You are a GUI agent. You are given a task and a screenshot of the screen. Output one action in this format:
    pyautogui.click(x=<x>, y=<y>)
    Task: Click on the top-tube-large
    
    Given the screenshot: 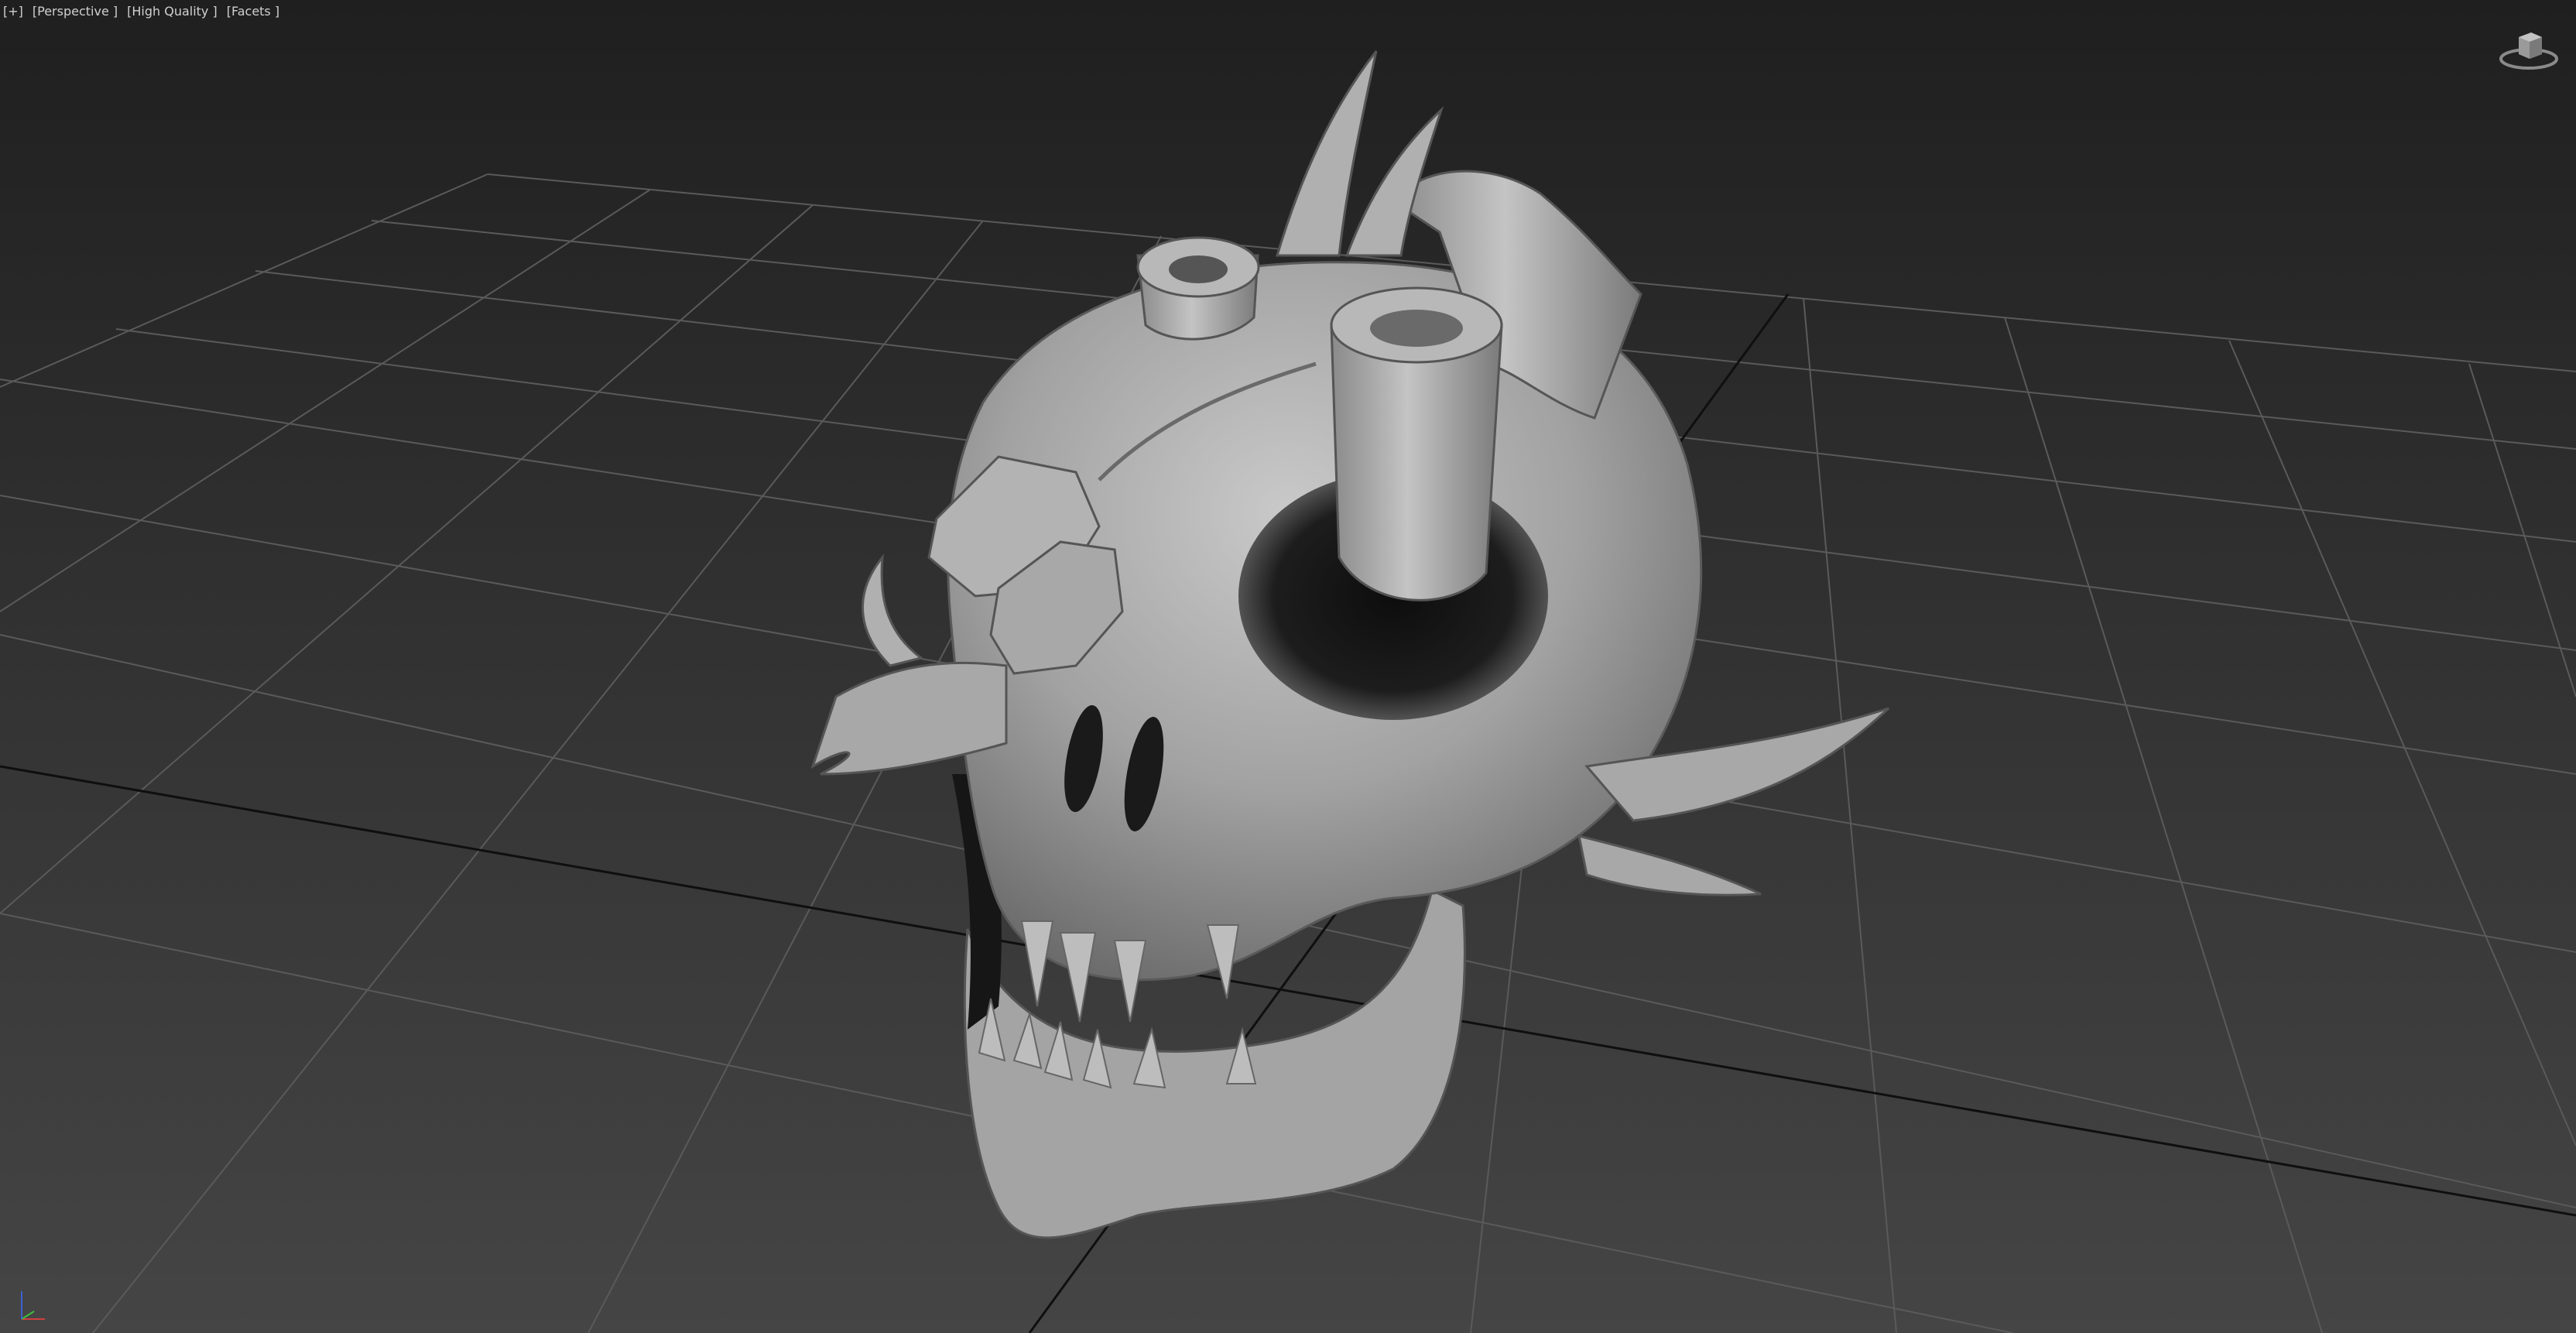 What is the action you would take?
    pyautogui.click(x=1416, y=462)
    